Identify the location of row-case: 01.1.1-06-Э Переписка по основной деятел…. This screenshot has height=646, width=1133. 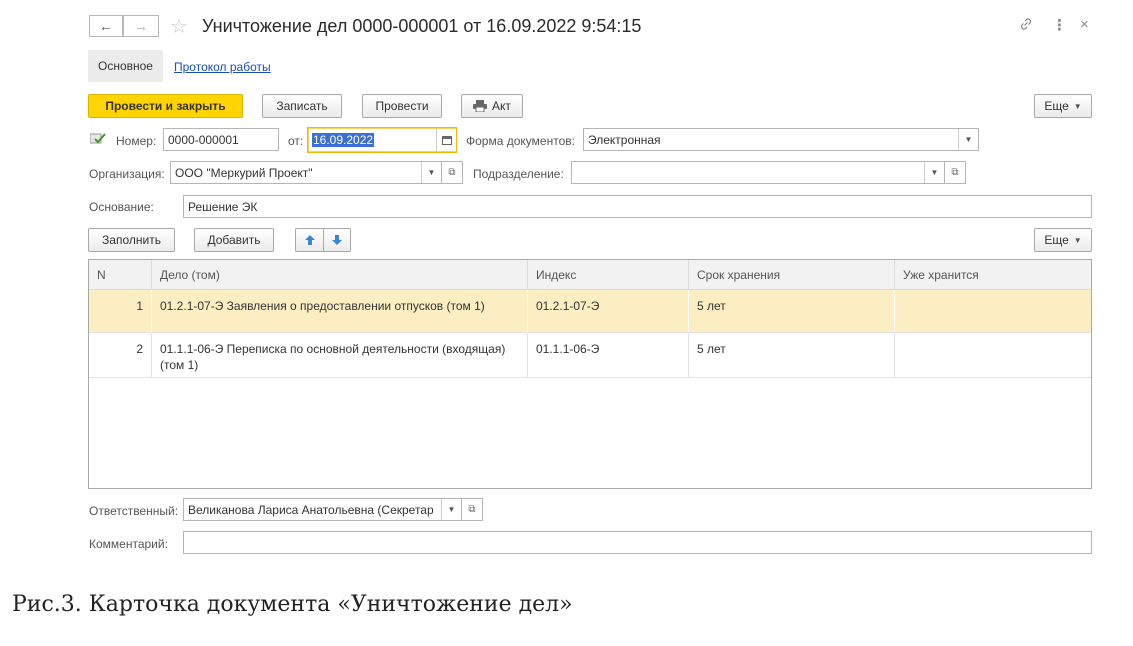
(340, 355).